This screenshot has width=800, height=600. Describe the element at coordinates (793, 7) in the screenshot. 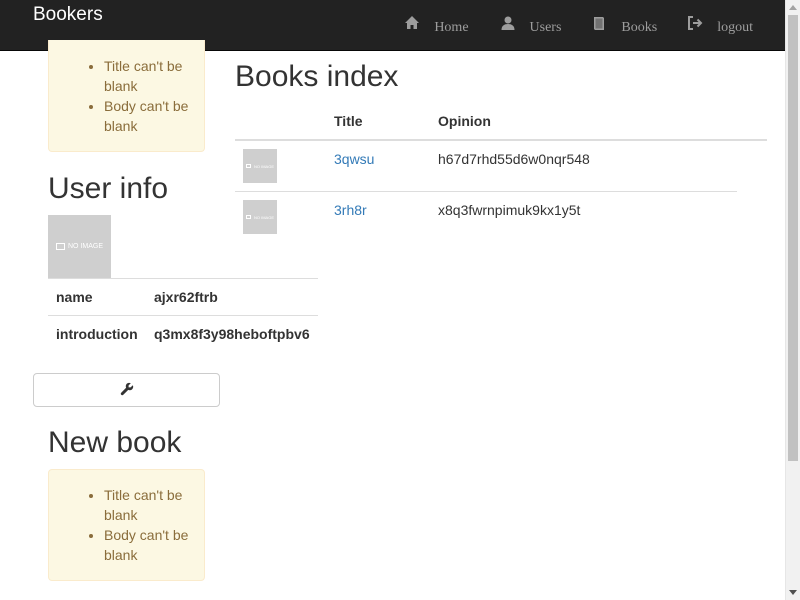

I see `scroll-up-arrow` at that location.